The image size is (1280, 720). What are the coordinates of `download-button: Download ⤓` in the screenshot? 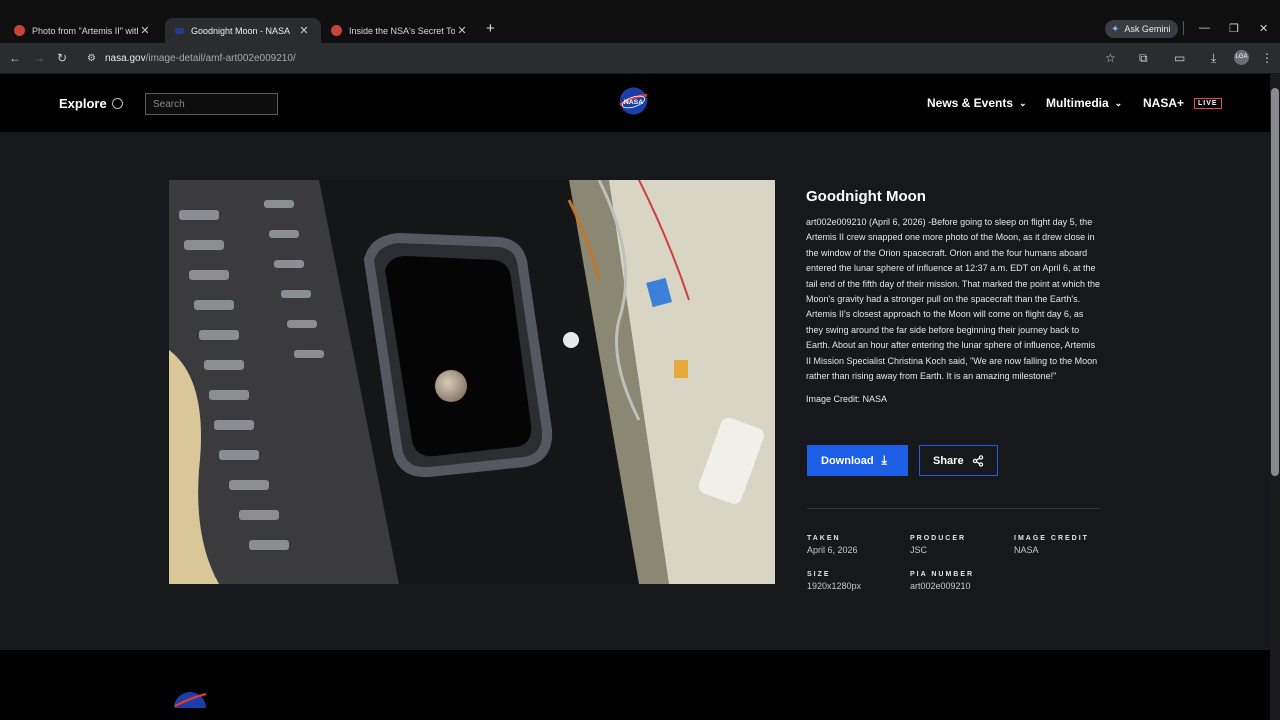 It's located at (857, 460).